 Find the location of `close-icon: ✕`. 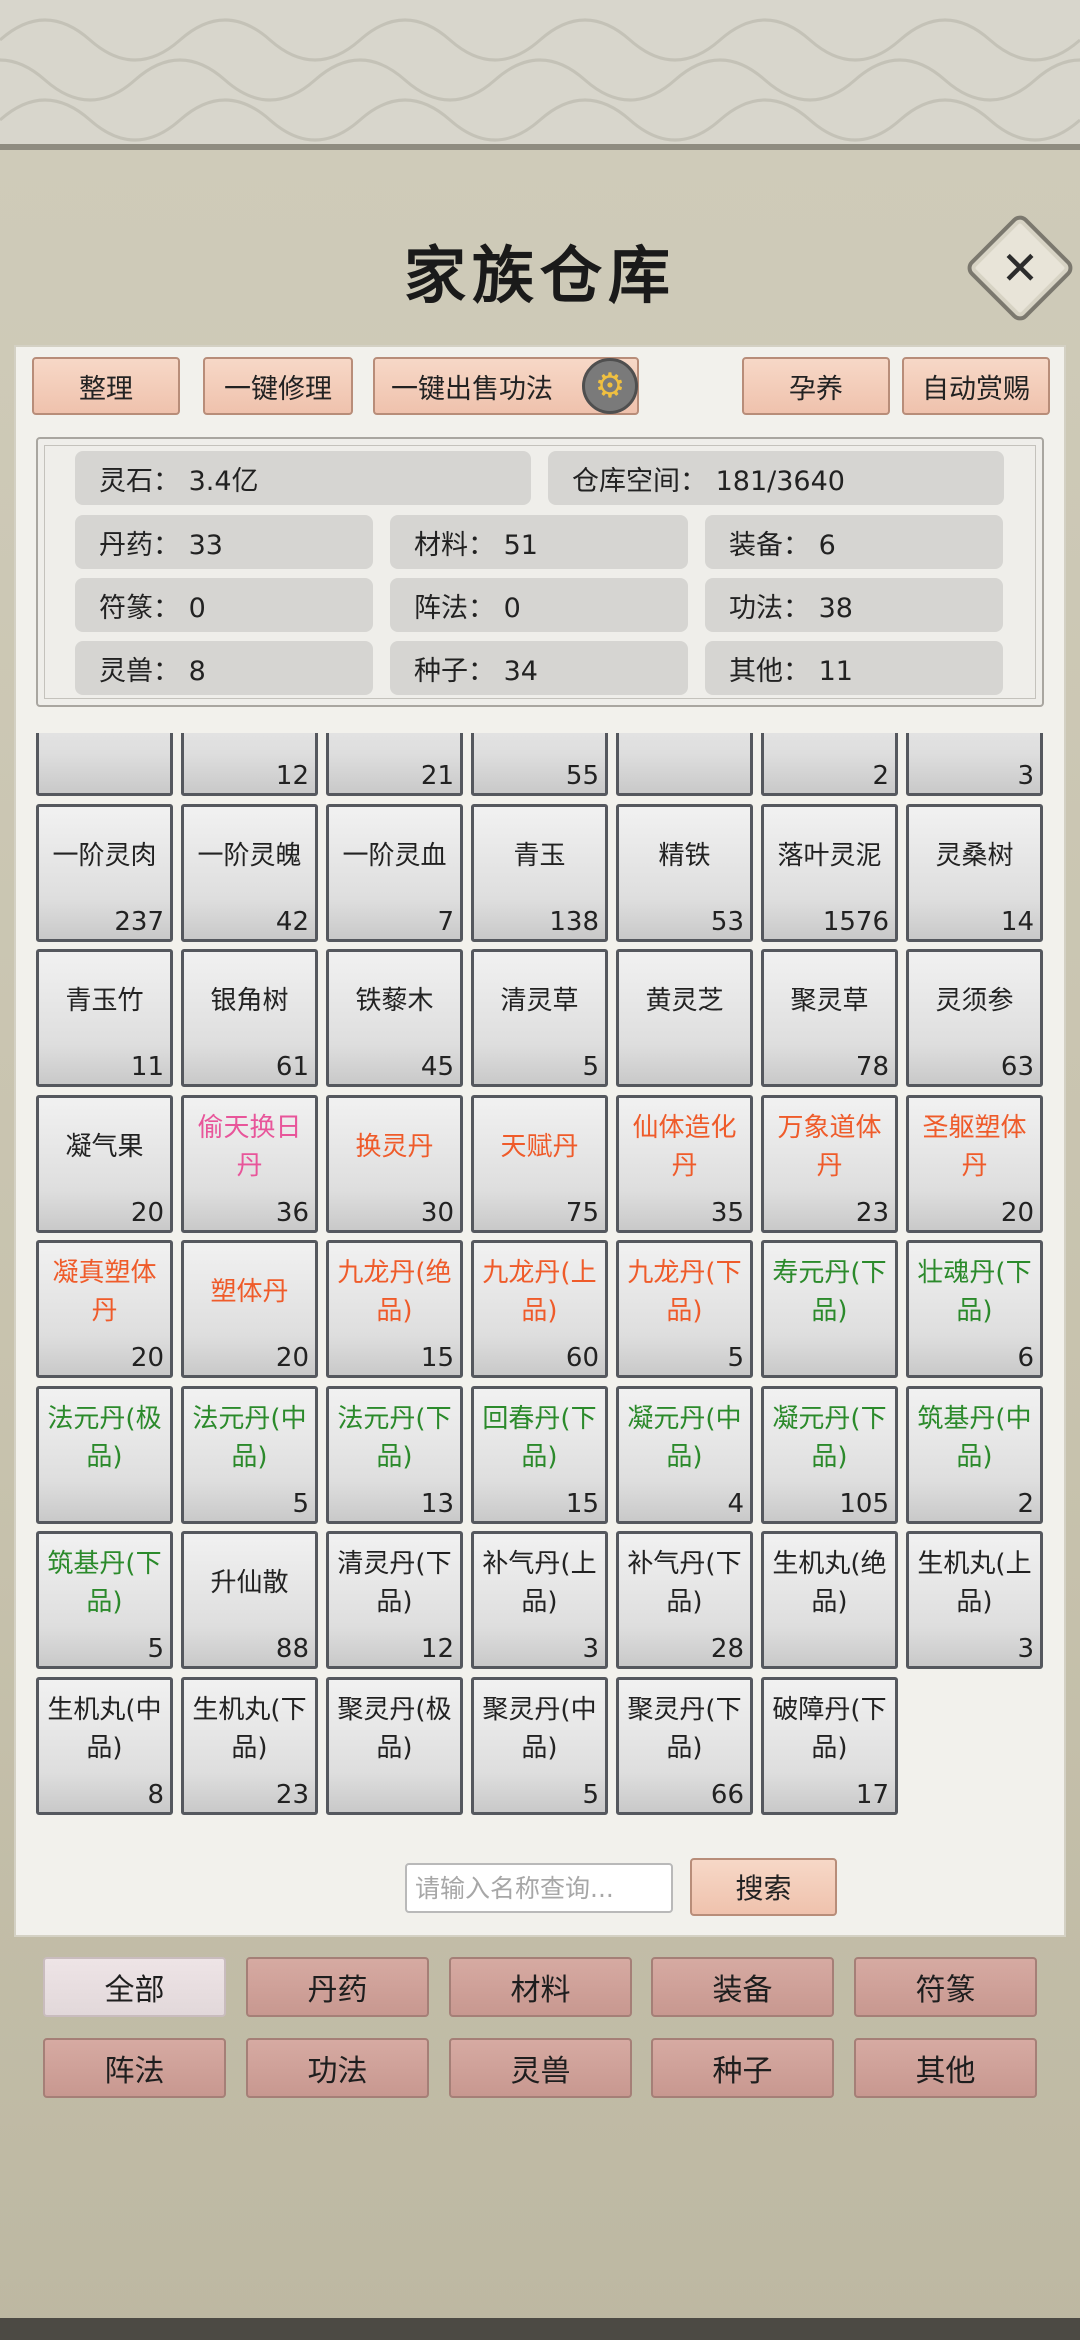

close-icon: ✕ is located at coordinates (1020, 268).